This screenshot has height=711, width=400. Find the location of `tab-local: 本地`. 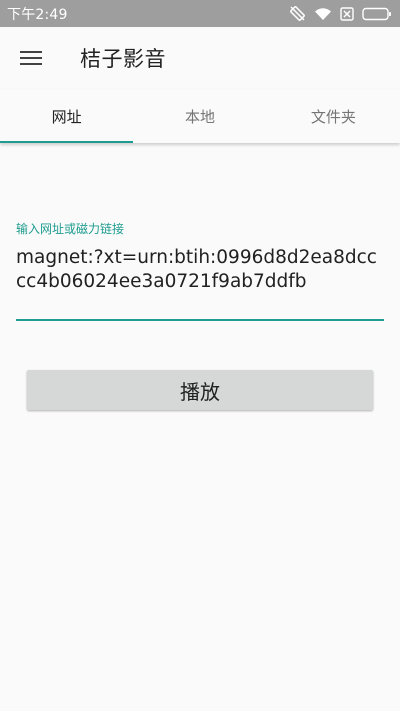

tab-local: 本地 is located at coordinates (199, 116).